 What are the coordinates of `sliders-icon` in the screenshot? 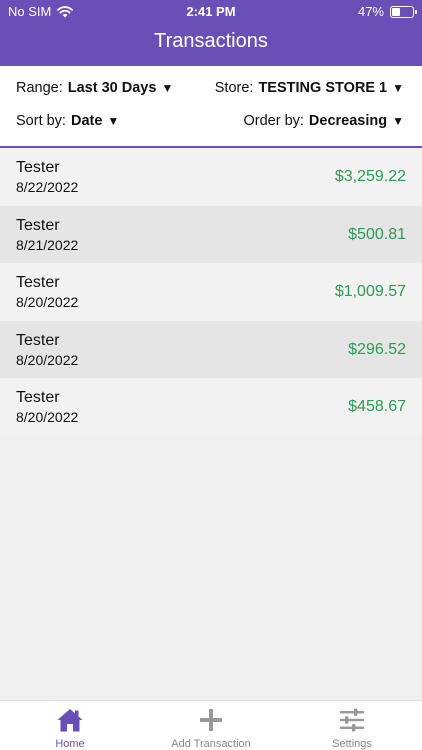 It's located at (352, 720).